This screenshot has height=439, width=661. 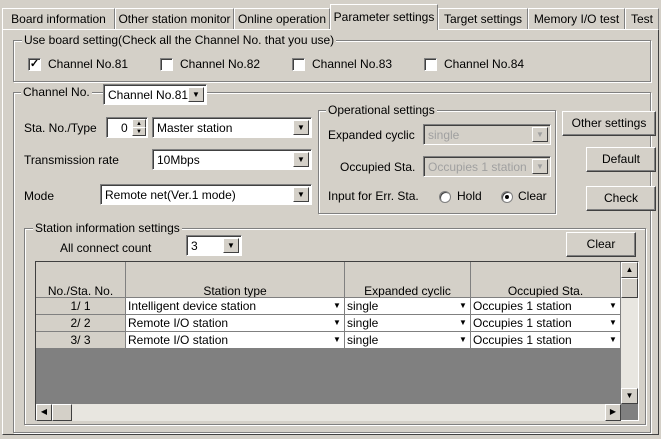 I want to click on tab-label: Parameter settings, so click(x=384, y=17).